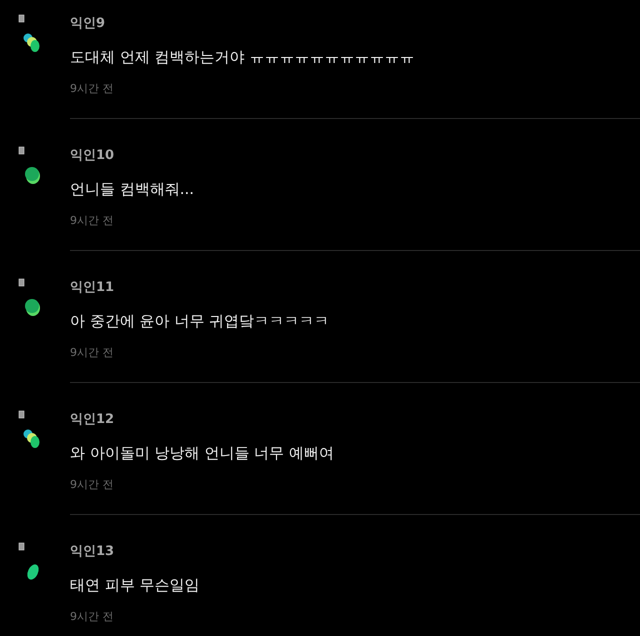  Describe the element at coordinates (243, 57) in the screenshot. I see `comment-text: 도대체 언제 컴백하는거야 ㅠㅠㅠㅠㅠㅠㅠㅠㅠㅠㅠ` at that location.